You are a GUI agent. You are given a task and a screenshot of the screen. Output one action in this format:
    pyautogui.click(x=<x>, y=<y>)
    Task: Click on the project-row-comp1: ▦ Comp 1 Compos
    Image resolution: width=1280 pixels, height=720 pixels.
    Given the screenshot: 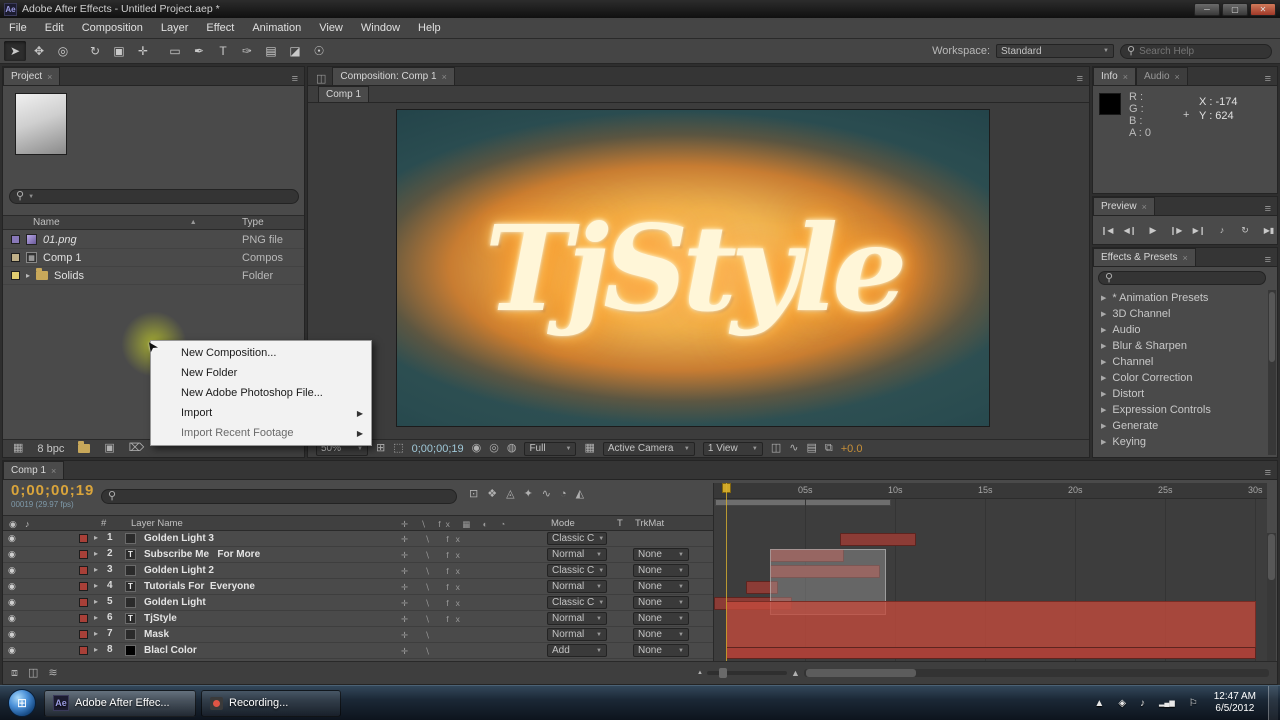 What is the action you would take?
    pyautogui.click(x=153, y=258)
    